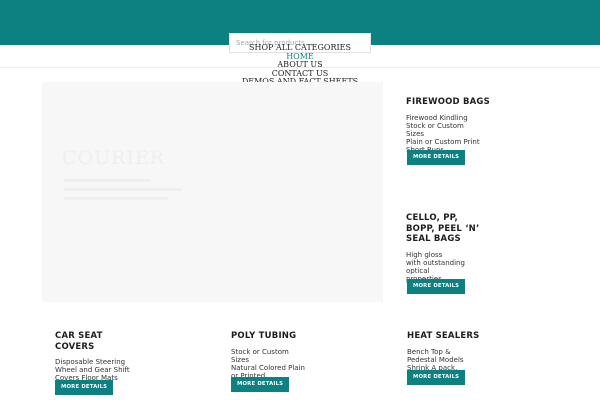  What do you see at coordinates (79, 341) in the screenshot?
I see `product-title: CAR SEAT COVERS` at bounding box center [79, 341].